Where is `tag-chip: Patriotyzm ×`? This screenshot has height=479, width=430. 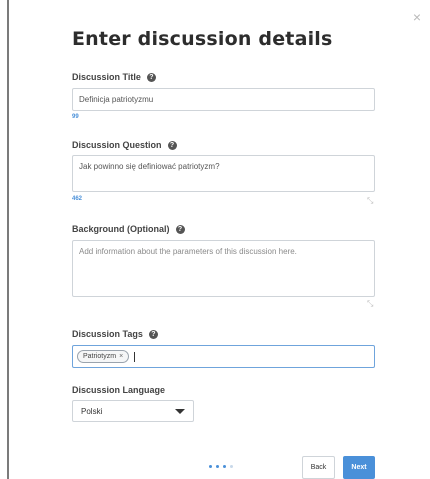
tag-chip: Patriotyzm × is located at coordinates (103, 356).